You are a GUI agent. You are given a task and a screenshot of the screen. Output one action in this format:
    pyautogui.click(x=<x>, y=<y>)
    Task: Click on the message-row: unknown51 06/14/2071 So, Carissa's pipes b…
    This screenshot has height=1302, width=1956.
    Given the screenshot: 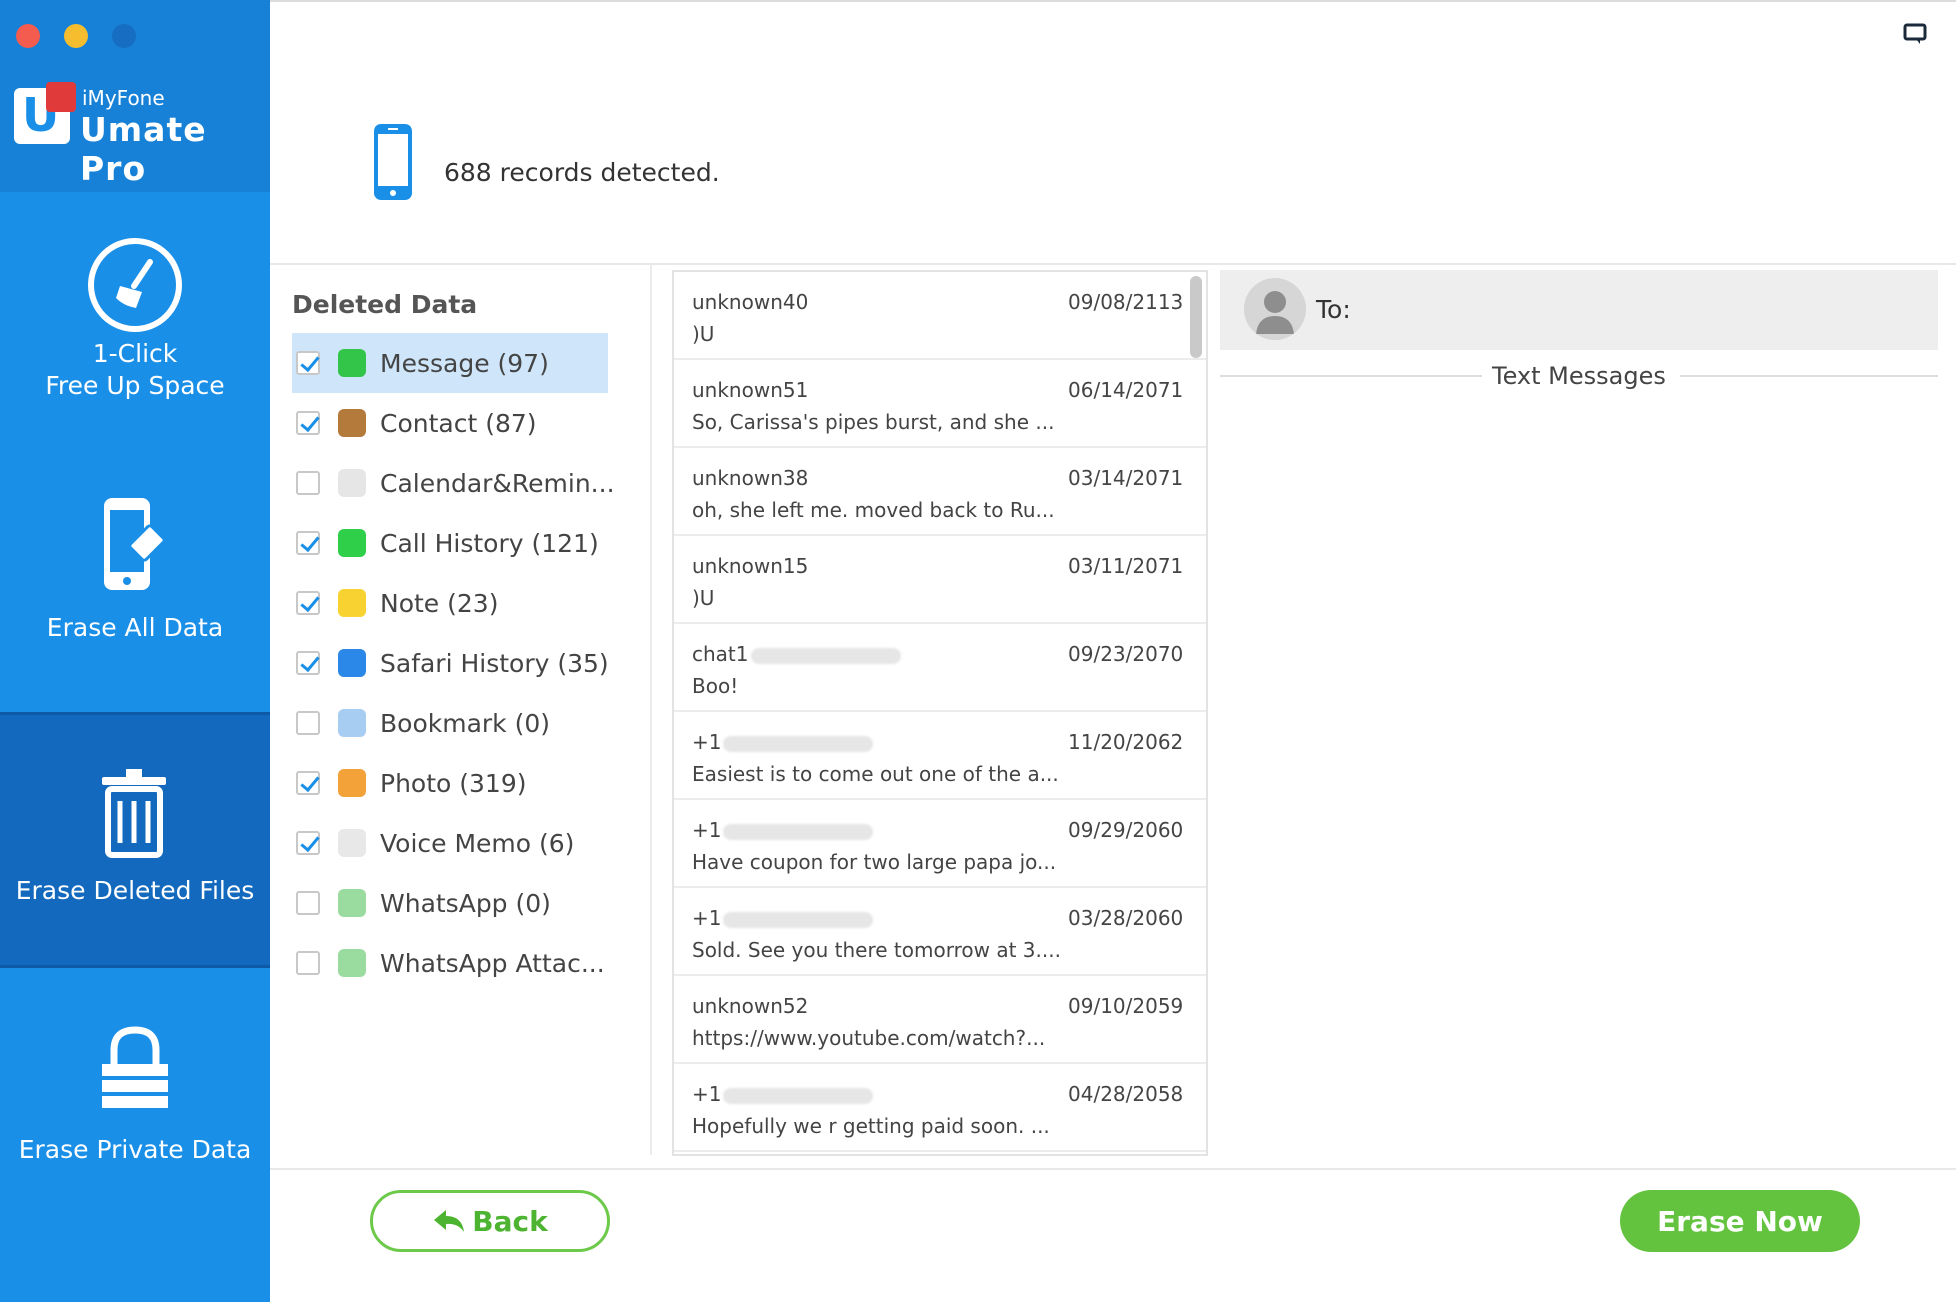 What is the action you would take?
    pyautogui.click(x=940, y=404)
    